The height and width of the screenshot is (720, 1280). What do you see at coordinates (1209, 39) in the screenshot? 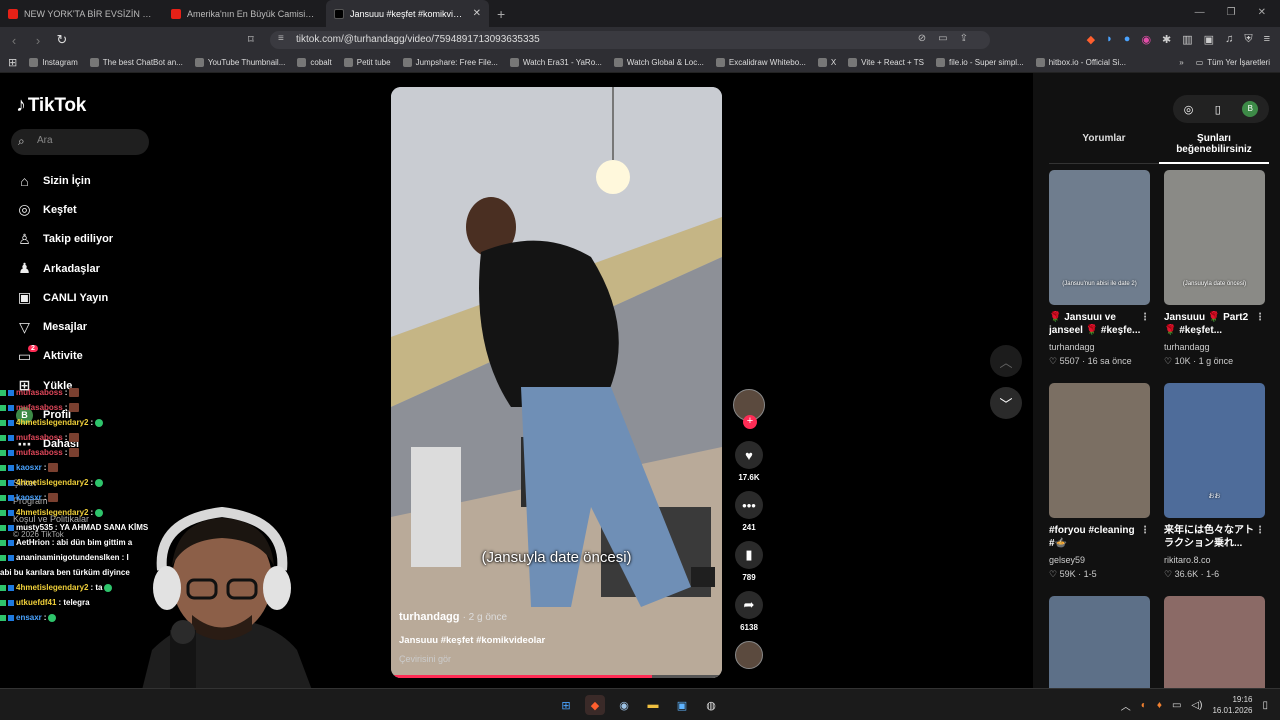
I see `wallet-icon: ▣` at bounding box center [1209, 39].